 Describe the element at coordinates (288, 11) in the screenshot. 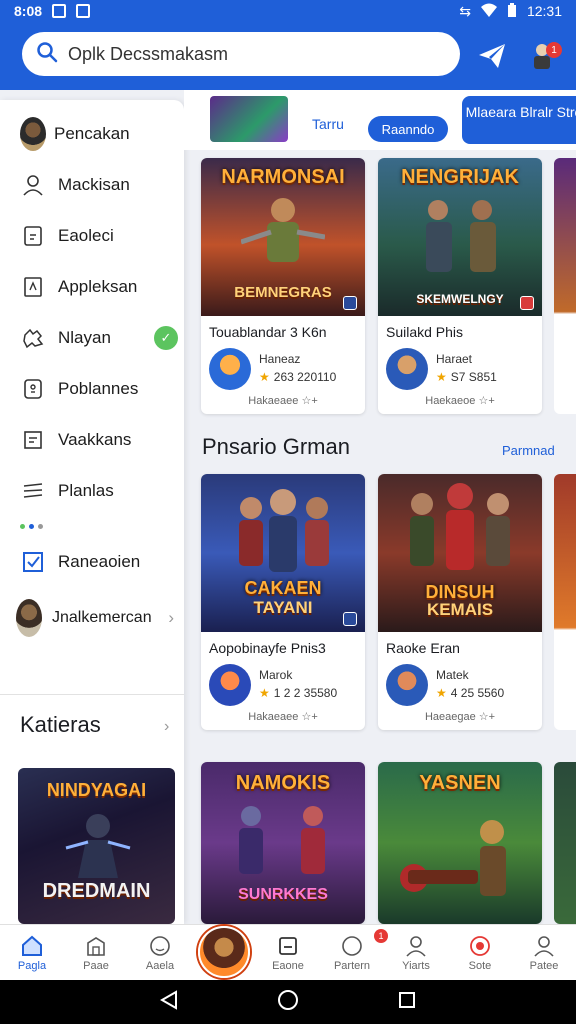

I see `status-bar: 8:08 ⇆ 12:31` at that location.